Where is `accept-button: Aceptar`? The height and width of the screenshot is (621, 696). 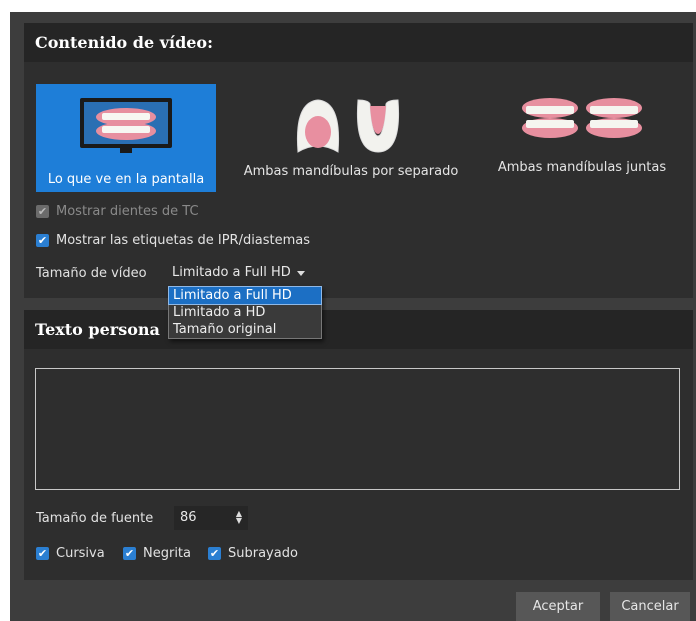 accept-button: Aceptar is located at coordinates (558, 606).